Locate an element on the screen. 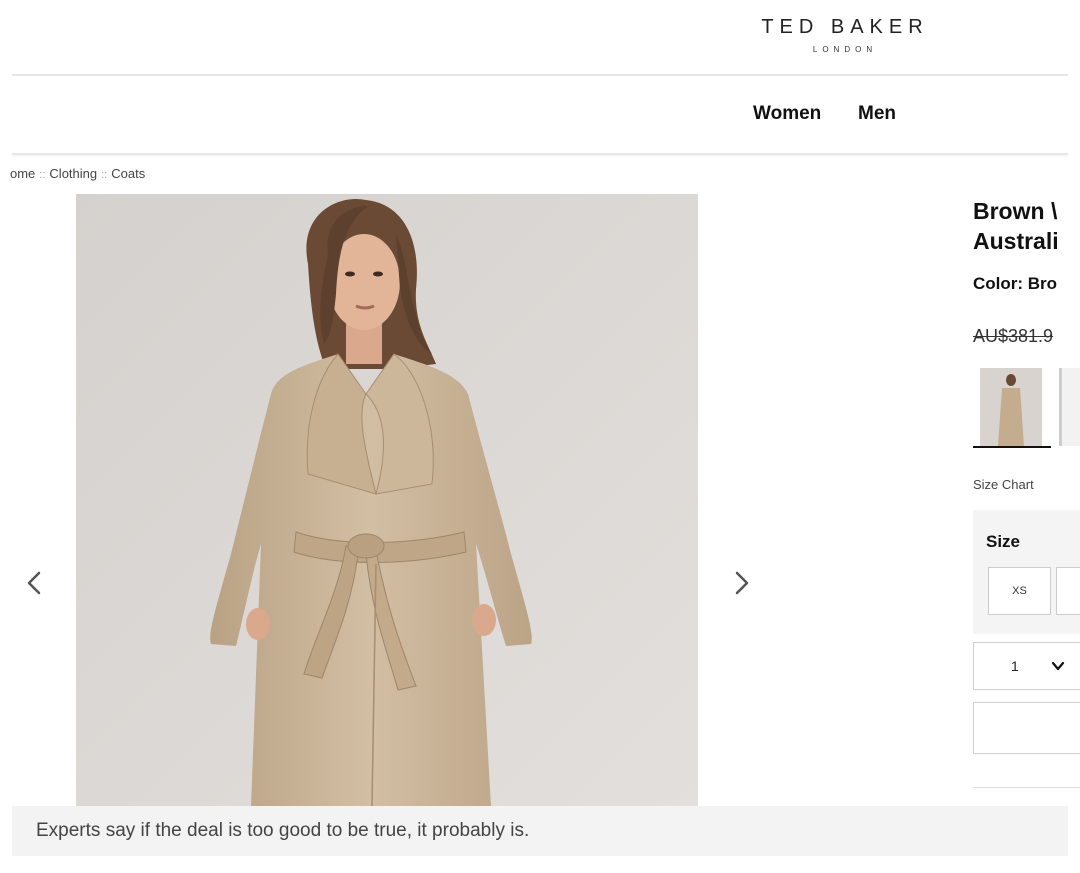 Image resolution: width=1080 pixels, height=873 pixels. product-title-line-2: Australi is located at coordinates (1016, 241).